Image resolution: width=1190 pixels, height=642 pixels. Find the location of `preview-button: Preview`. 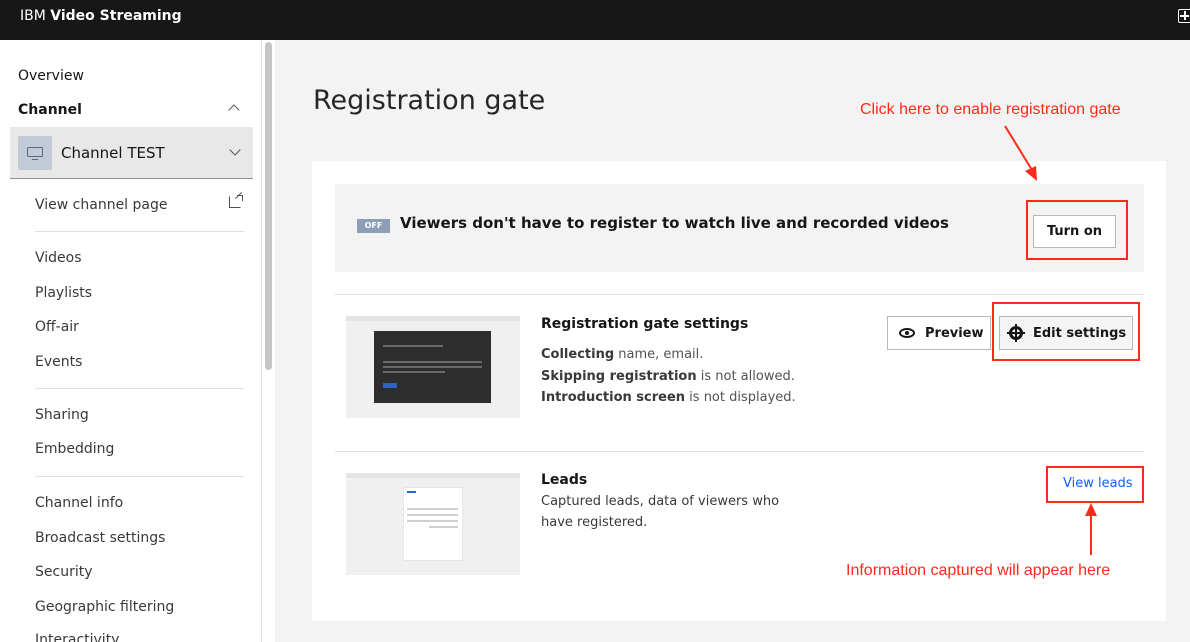

preview-button: Preview is located at coordinates (939, 333).